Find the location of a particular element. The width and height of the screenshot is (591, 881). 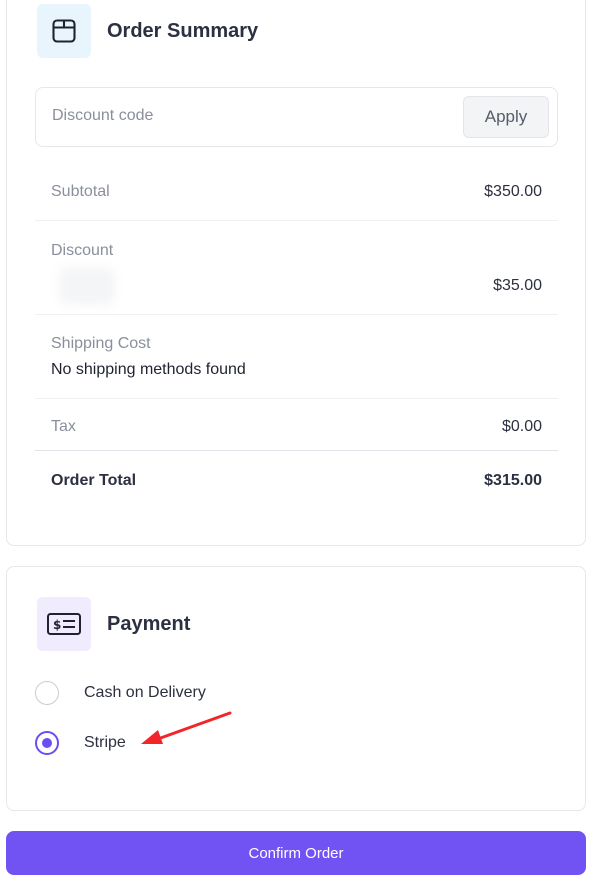

order-summary-header: Order Summary is located at coordinates (147, 31).